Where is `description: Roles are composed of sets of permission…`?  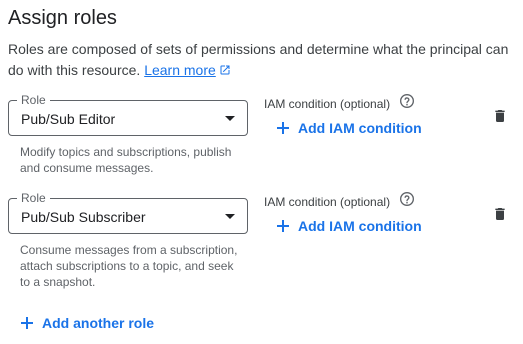
description: Roles are composed of sets of permission… is located at coordinates (264, 60).